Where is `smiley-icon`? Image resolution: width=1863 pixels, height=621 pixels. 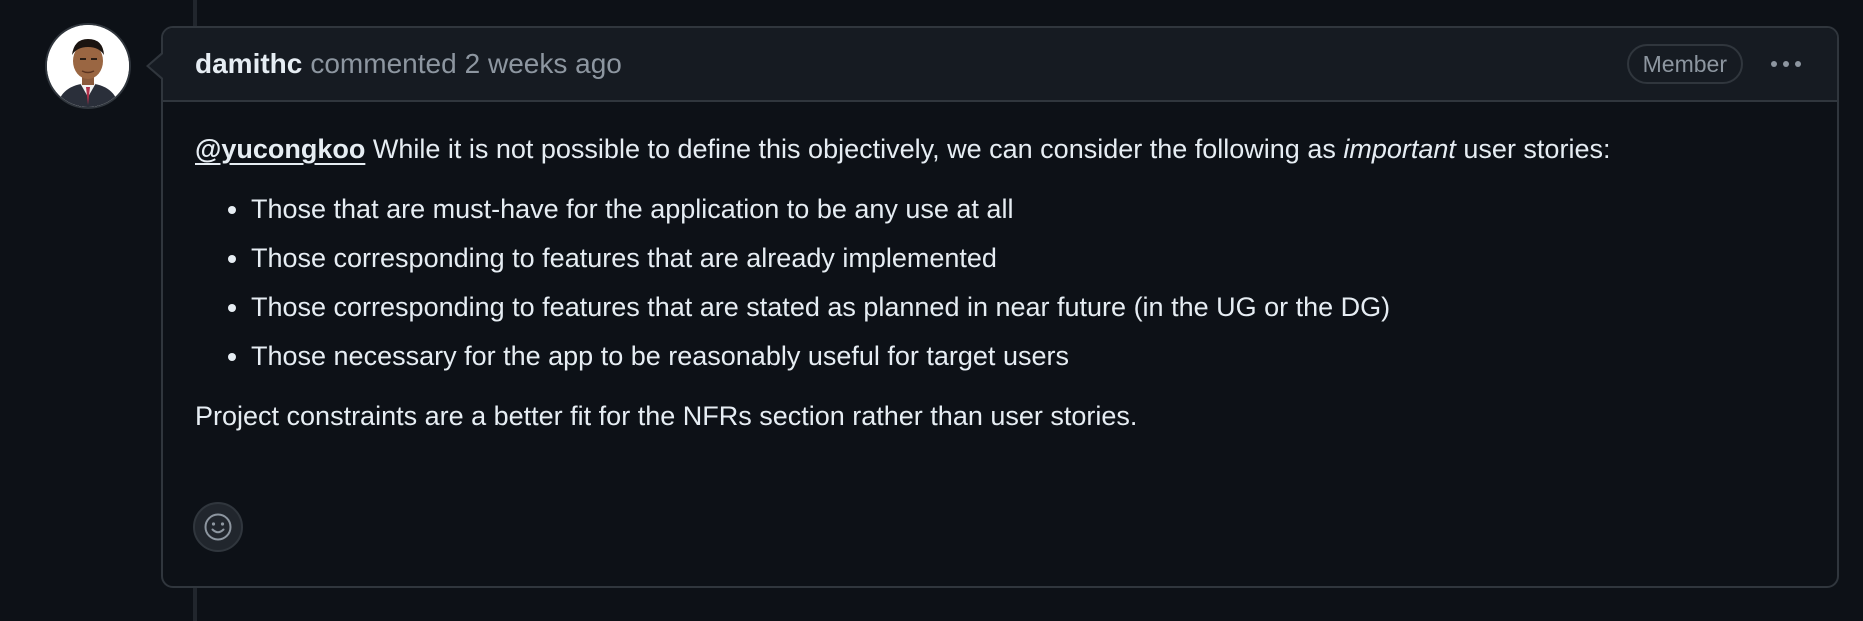 smiley-icon is located at coordinates (218, 527).